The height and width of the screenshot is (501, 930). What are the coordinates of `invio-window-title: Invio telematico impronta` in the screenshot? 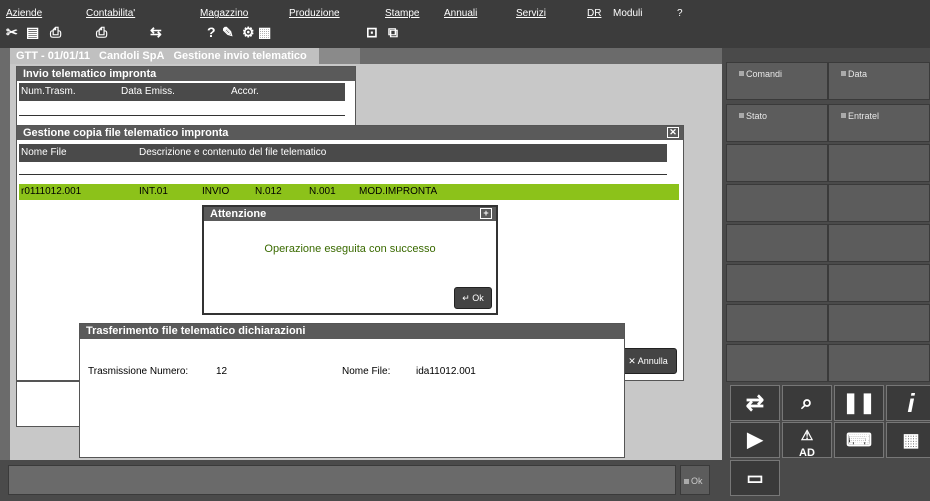 It's located at (186, 74).